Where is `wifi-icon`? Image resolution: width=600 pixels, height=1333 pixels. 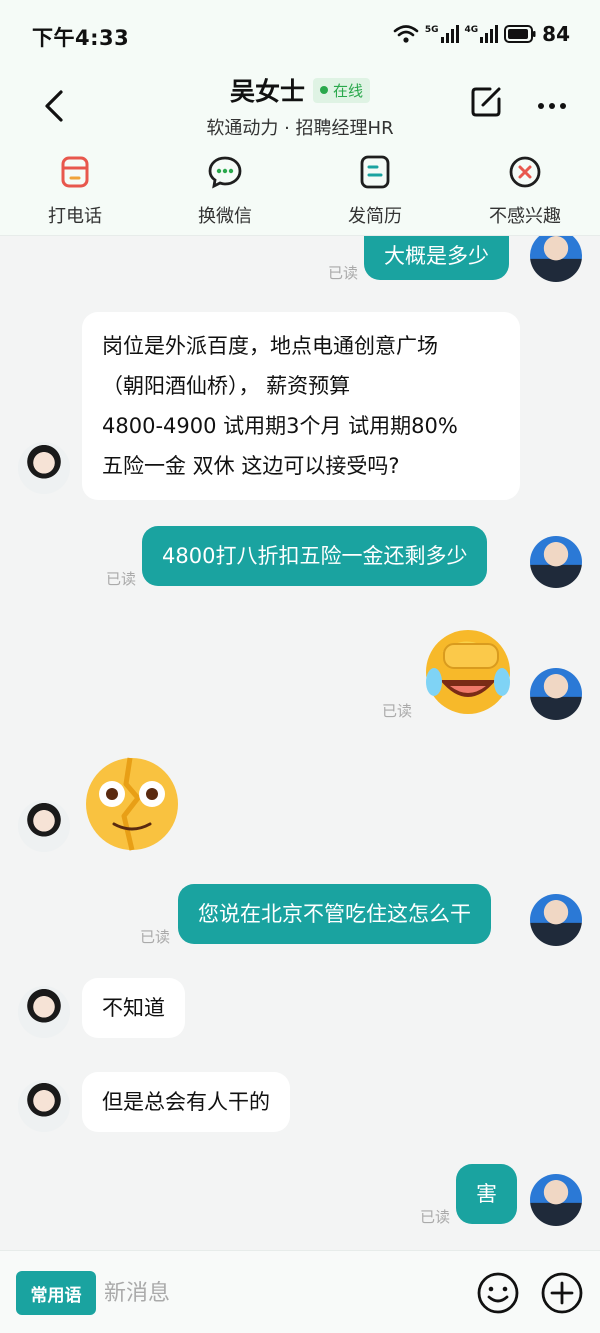
wifi-icon is located at coordinates (406, 34).